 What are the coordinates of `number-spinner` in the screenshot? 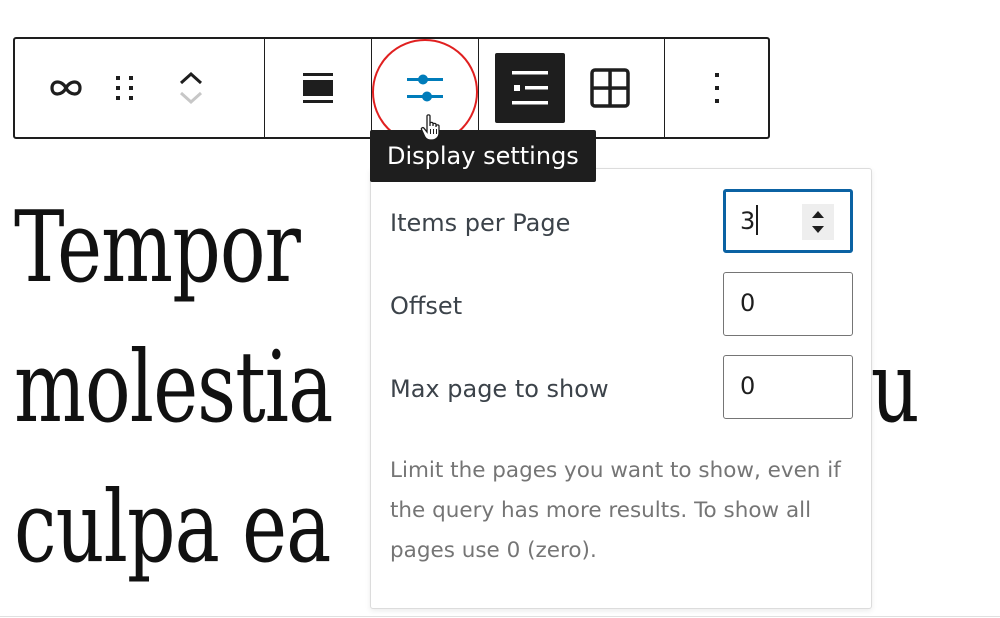 It's located at (818, 222).